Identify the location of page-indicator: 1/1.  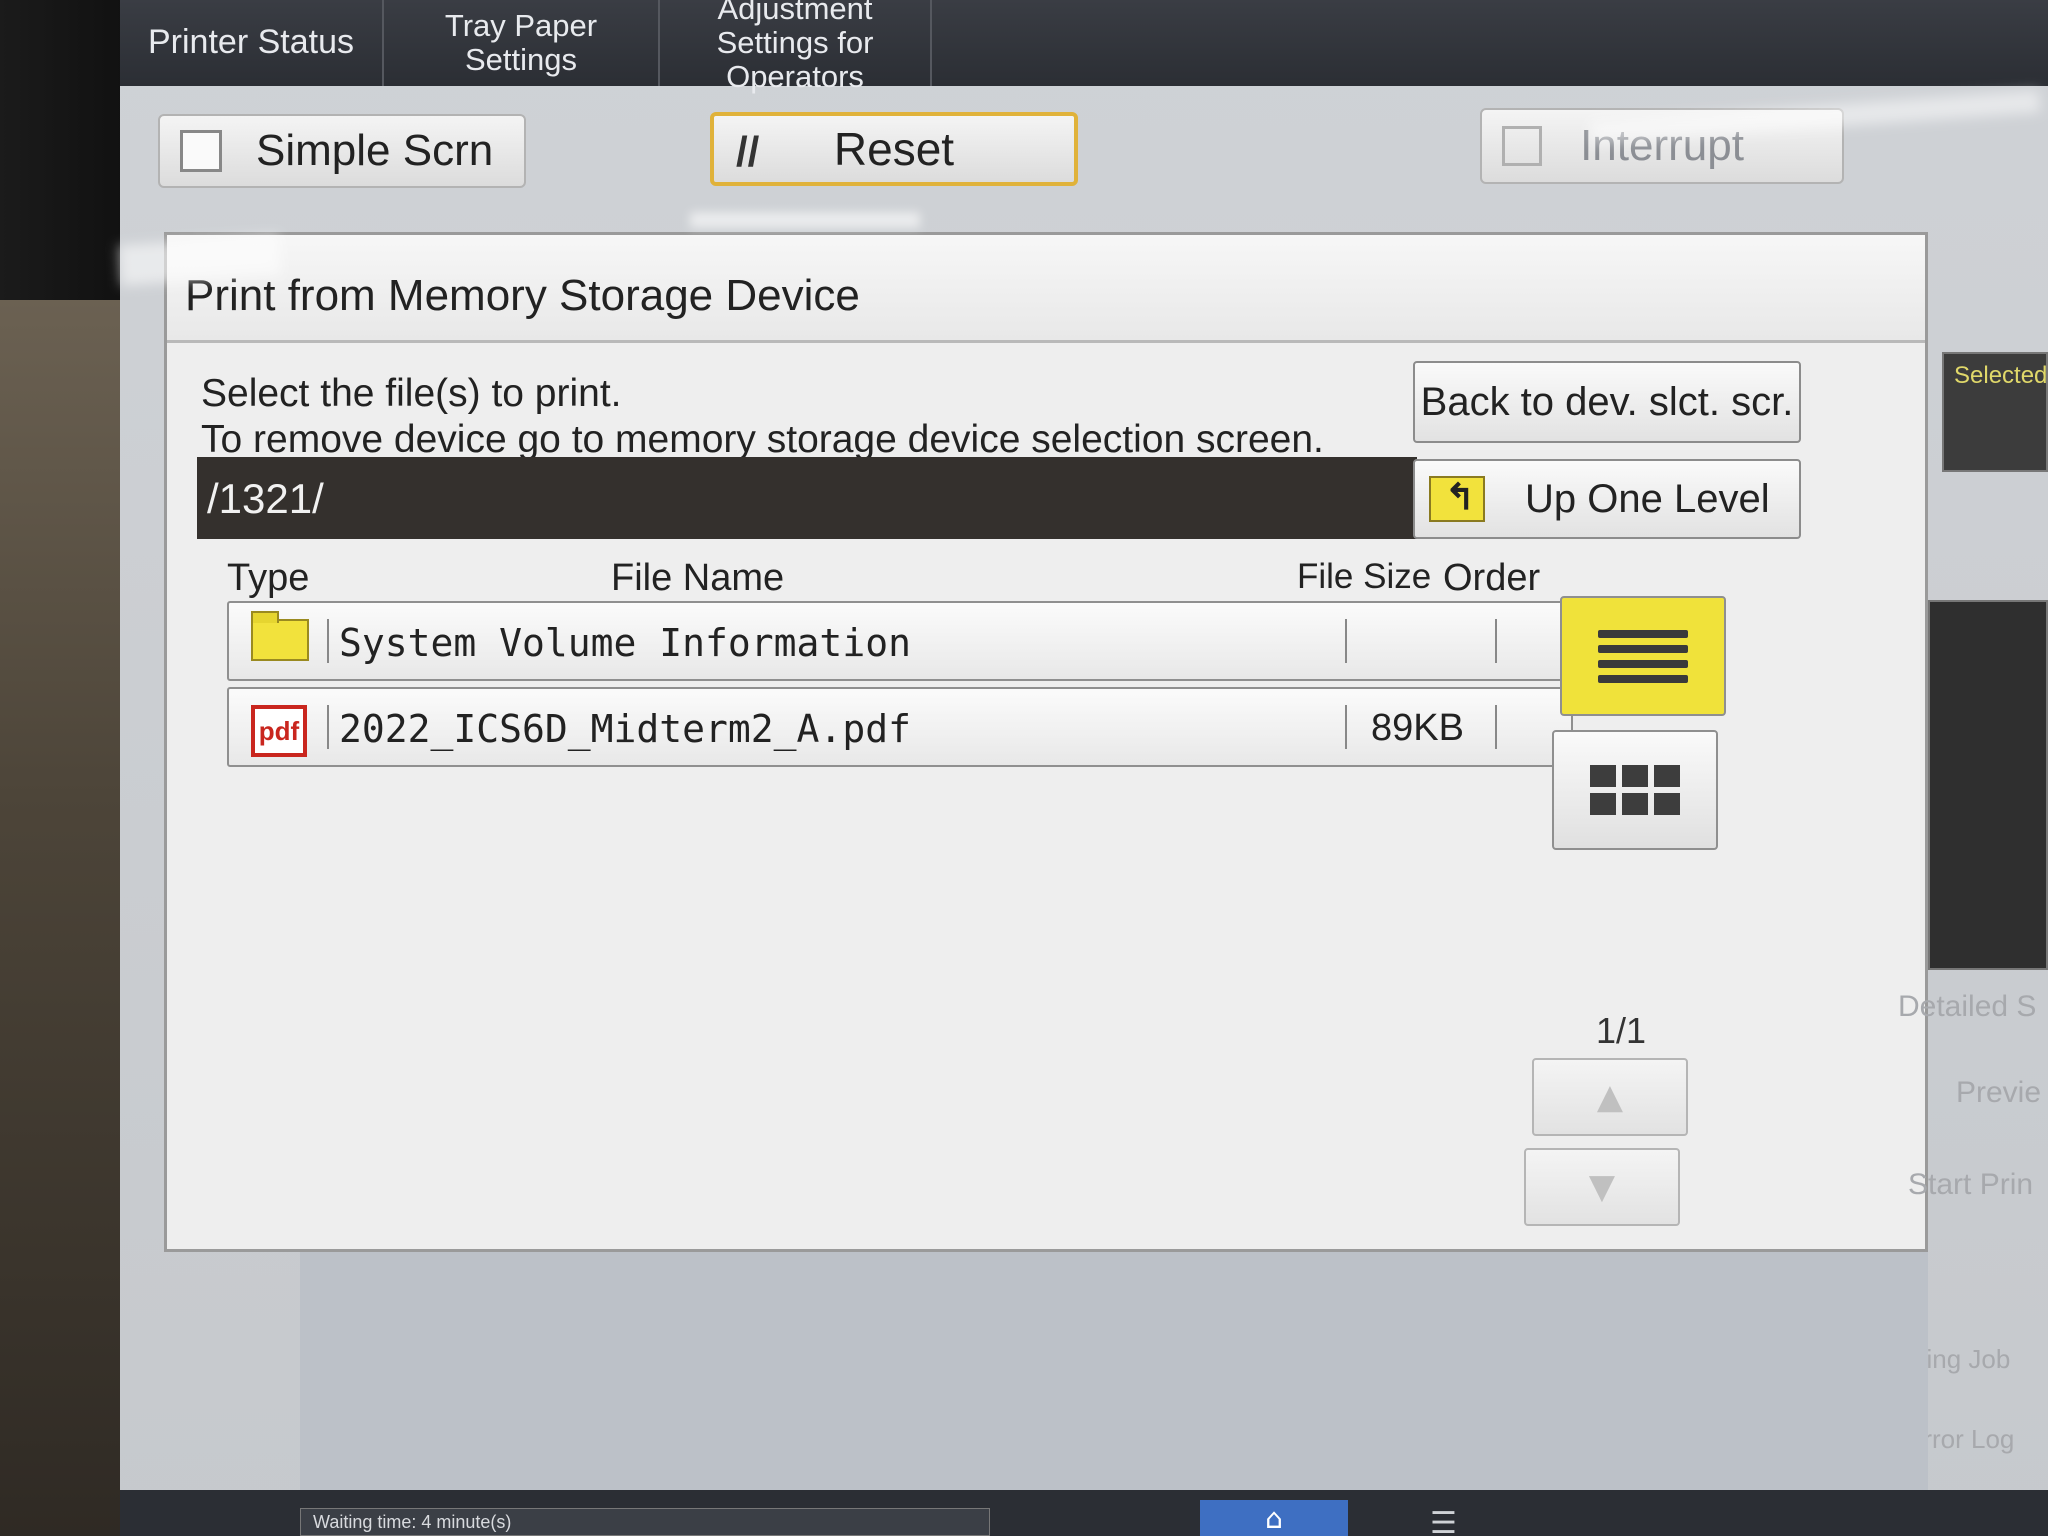
(1621, 1030).